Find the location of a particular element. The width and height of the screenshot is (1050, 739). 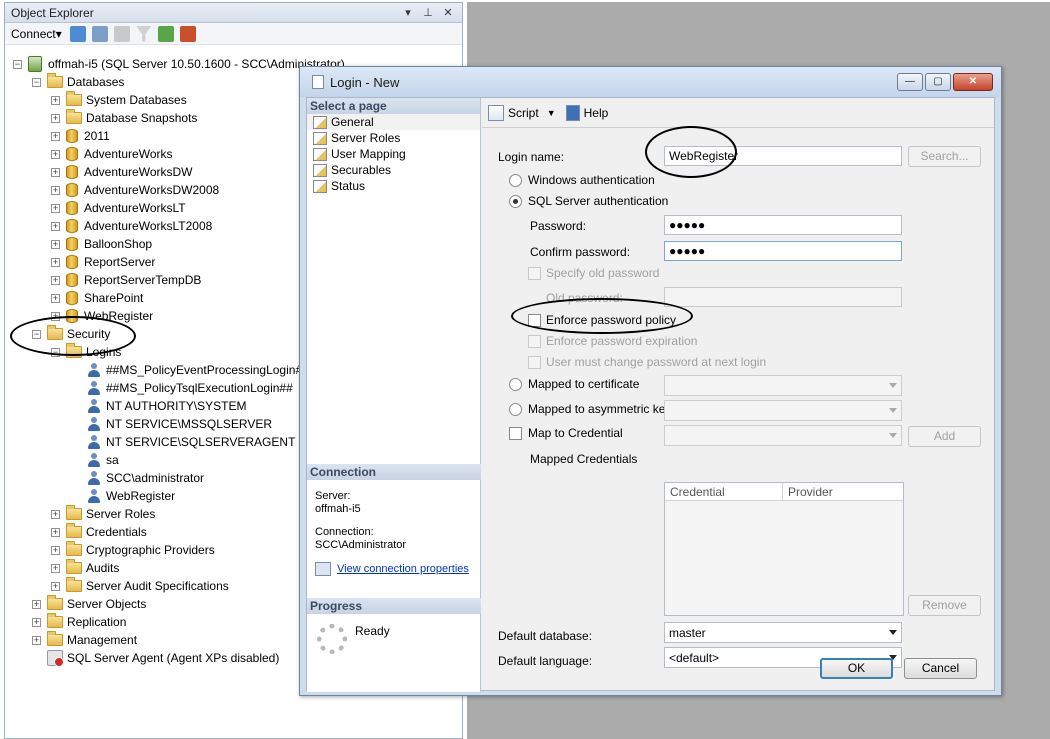

tree-node: ##MS_PolicyTsqlExecutionLogin## is located at coordinates (182, 388).